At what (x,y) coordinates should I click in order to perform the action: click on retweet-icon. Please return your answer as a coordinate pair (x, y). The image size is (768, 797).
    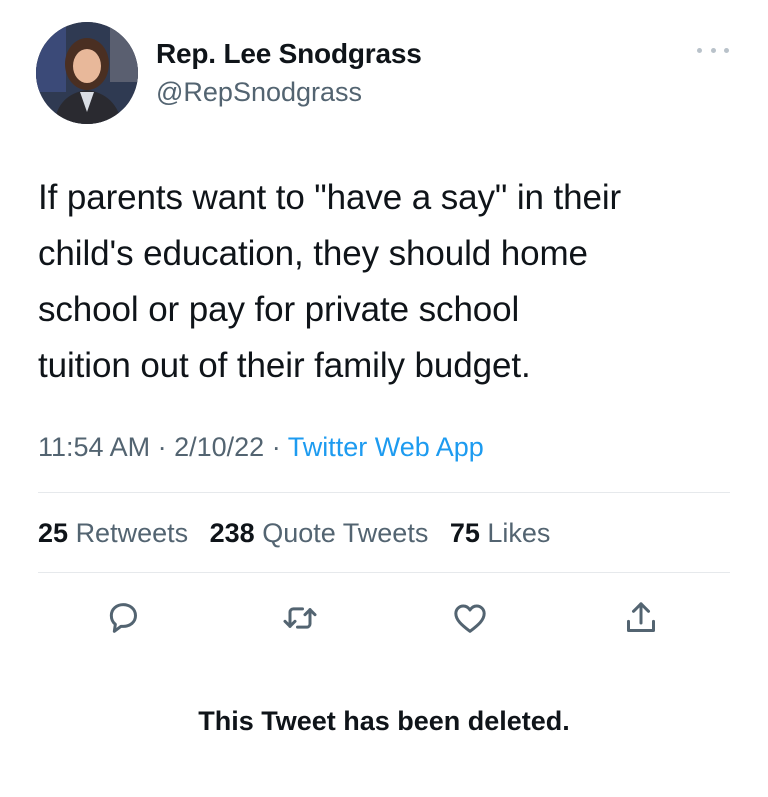
    Looking at the image, I should click on (300, 618).